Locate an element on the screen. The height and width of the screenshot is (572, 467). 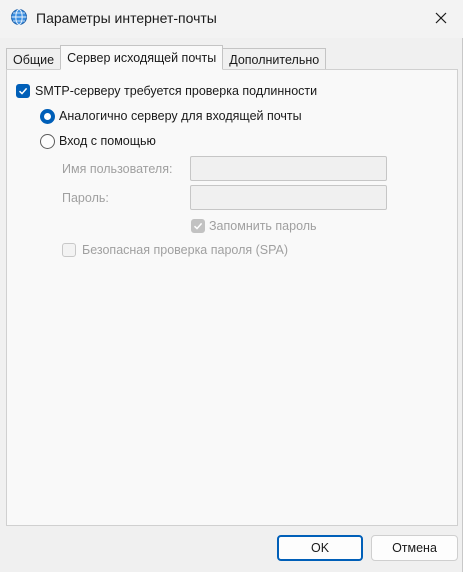
globe-mail-icon is located at coordinates (19, 17).